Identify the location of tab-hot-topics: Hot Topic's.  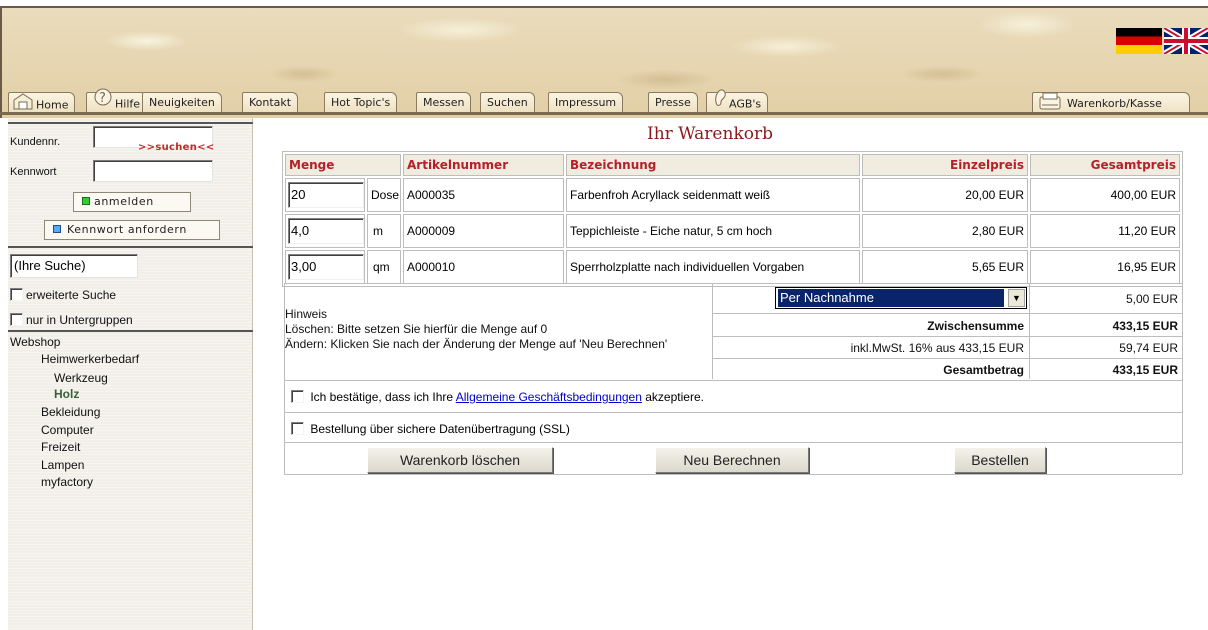
(361, 102).